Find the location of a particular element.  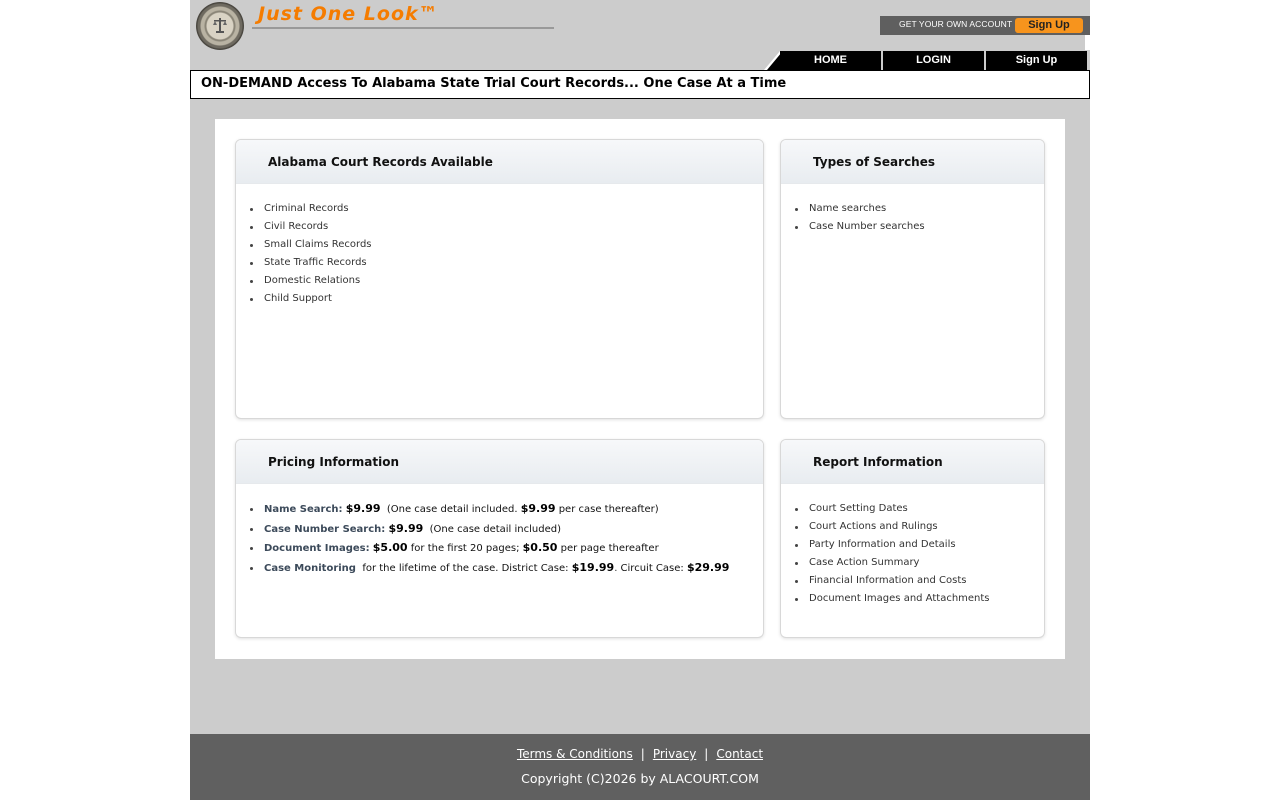

list-item-label: Document Images and Attachments is located at coordinates (899, 598).